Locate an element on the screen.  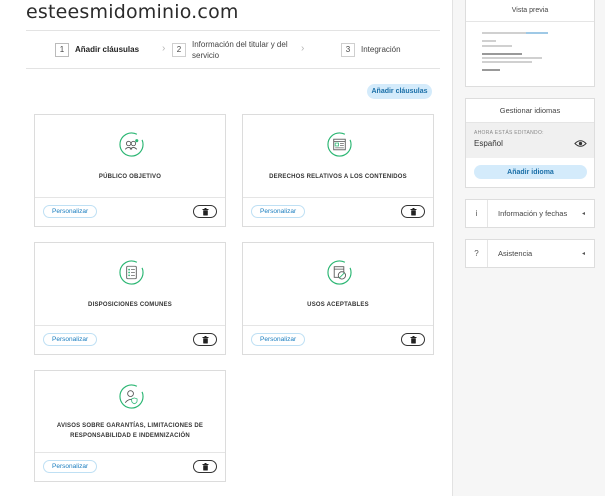
target-audience-icon is located at coordinates (131, 144).